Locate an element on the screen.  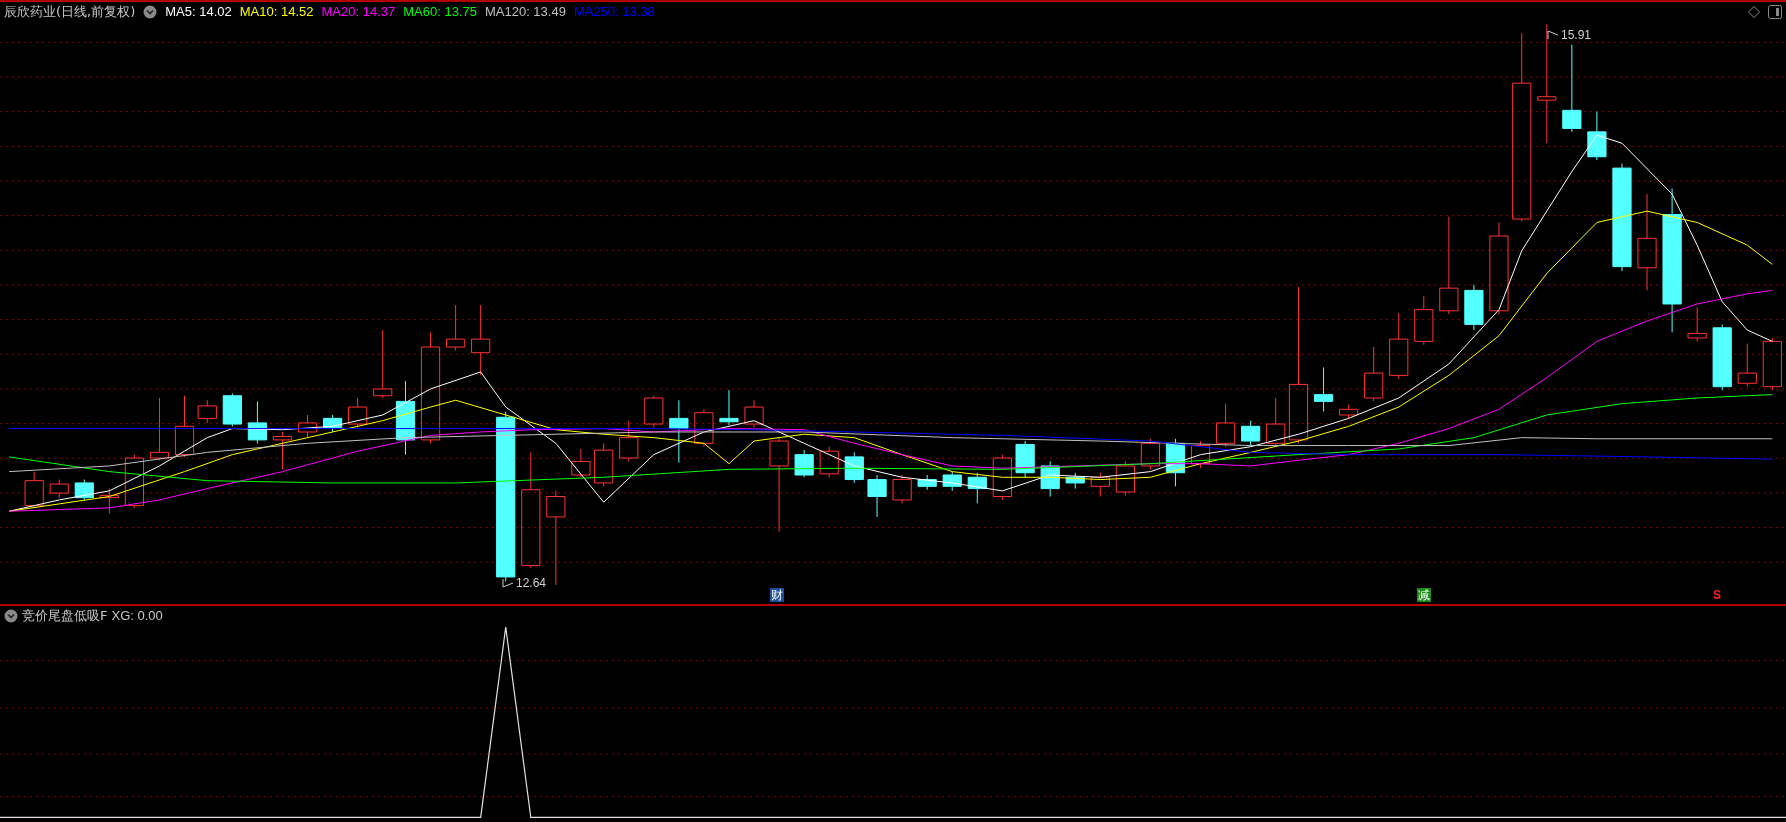
ma-readout: MA10: 14.52 is located at coordinates (276, 12).